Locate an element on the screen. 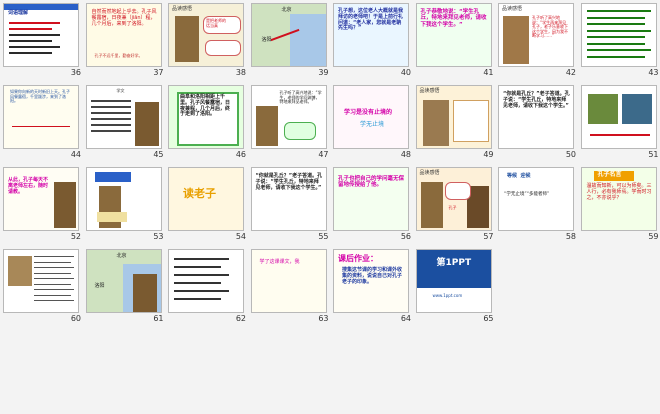 The height and width of the screenshot is (414, 660). slide-thumbnail-48: 学习是没有止境的 学无止境 48 is located at coordinates (374, 122).